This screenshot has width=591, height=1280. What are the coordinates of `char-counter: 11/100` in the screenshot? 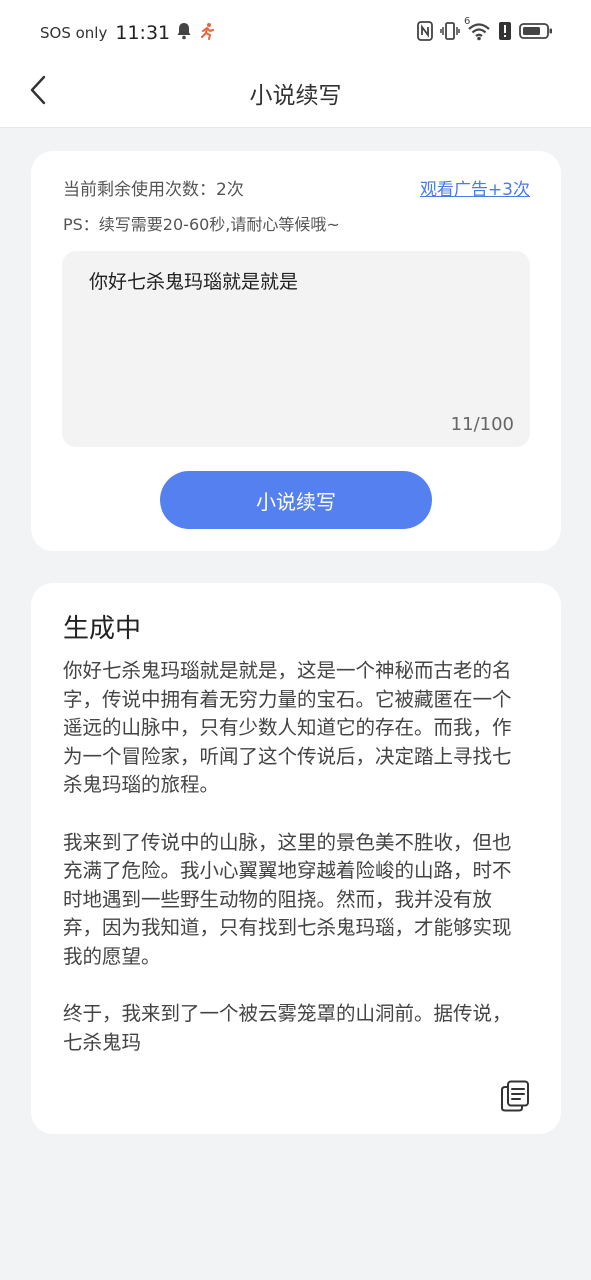 It's located at (482, 424).